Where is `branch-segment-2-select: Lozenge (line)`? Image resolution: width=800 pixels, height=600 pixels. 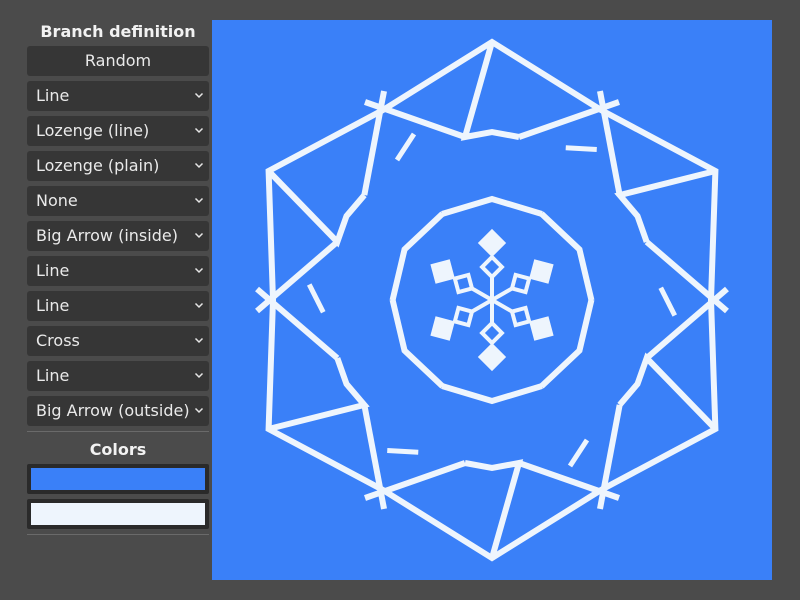
branch-segment-2-select: Lozenge (line) is located at coordinates (118, 131).